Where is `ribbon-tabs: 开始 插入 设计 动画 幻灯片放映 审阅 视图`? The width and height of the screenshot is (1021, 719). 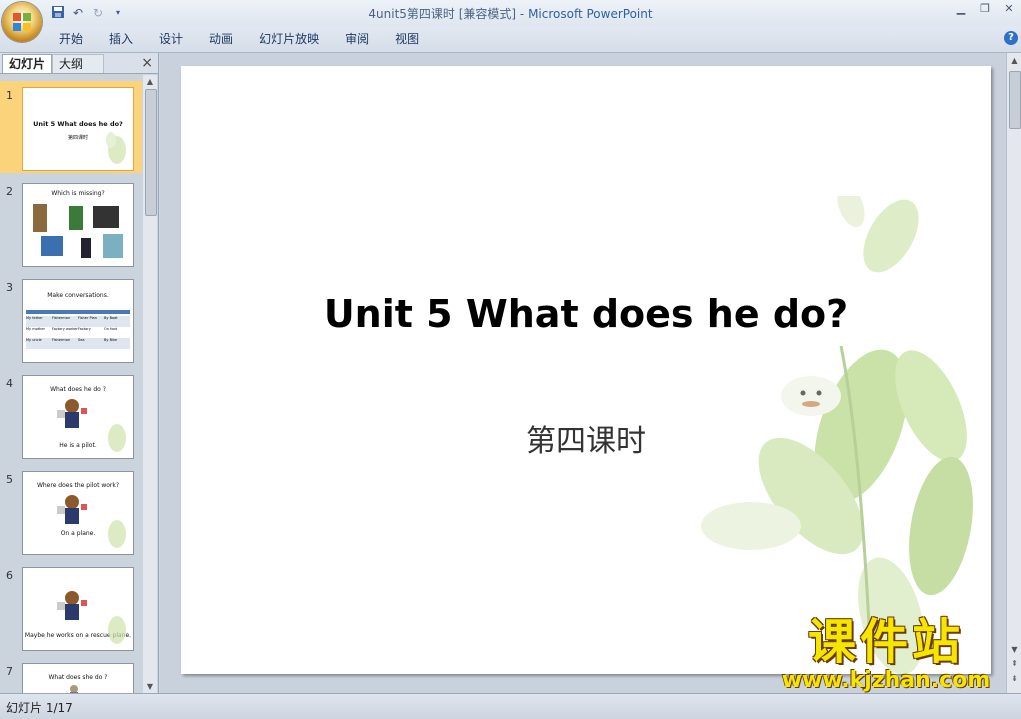 ribbon-tabs: 开始 插入 设计 动画 幻灯片放映 审阅 视图 is located at coordinates (239, 39).